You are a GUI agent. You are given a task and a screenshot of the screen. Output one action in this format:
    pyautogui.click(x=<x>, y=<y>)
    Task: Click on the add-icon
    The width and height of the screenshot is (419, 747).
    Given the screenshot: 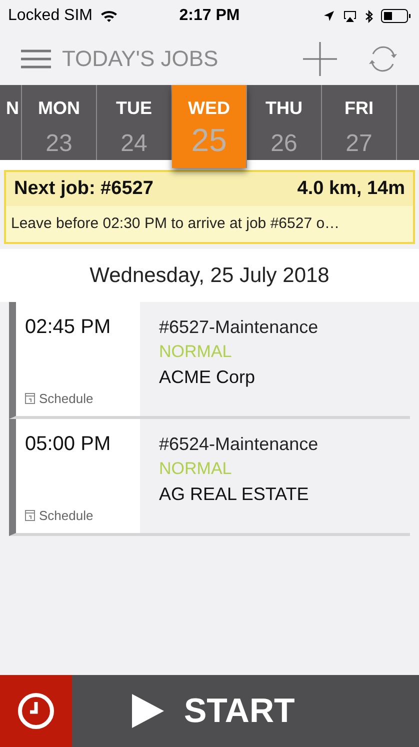 What is the action you would take?
    pyautogui.click(x=320, y=59)
    